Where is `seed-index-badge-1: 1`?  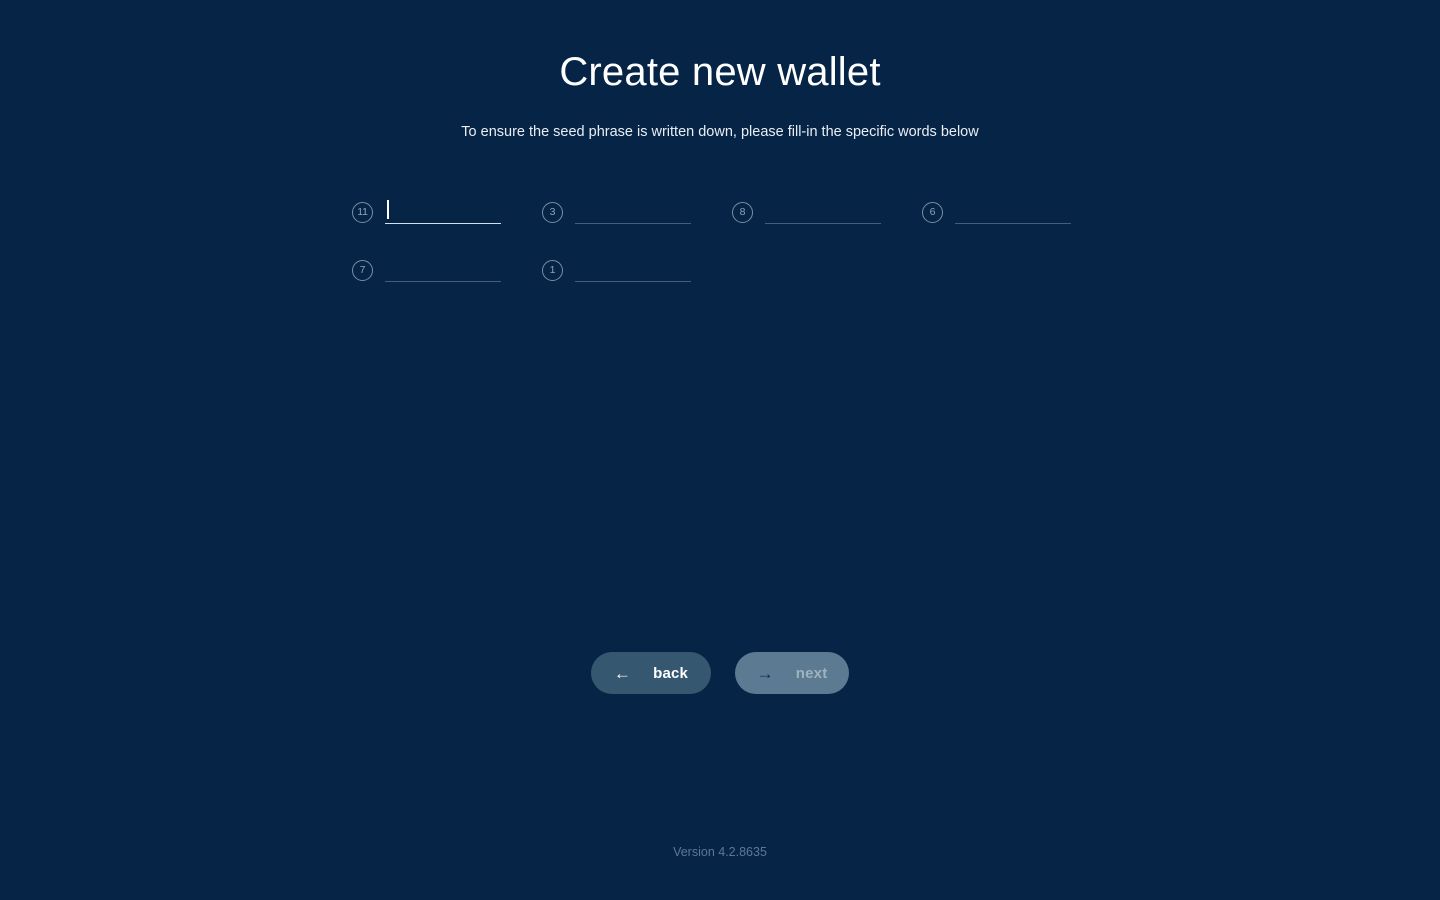
seed-index-badge-1: 1 is located at coordinates (552, 270).